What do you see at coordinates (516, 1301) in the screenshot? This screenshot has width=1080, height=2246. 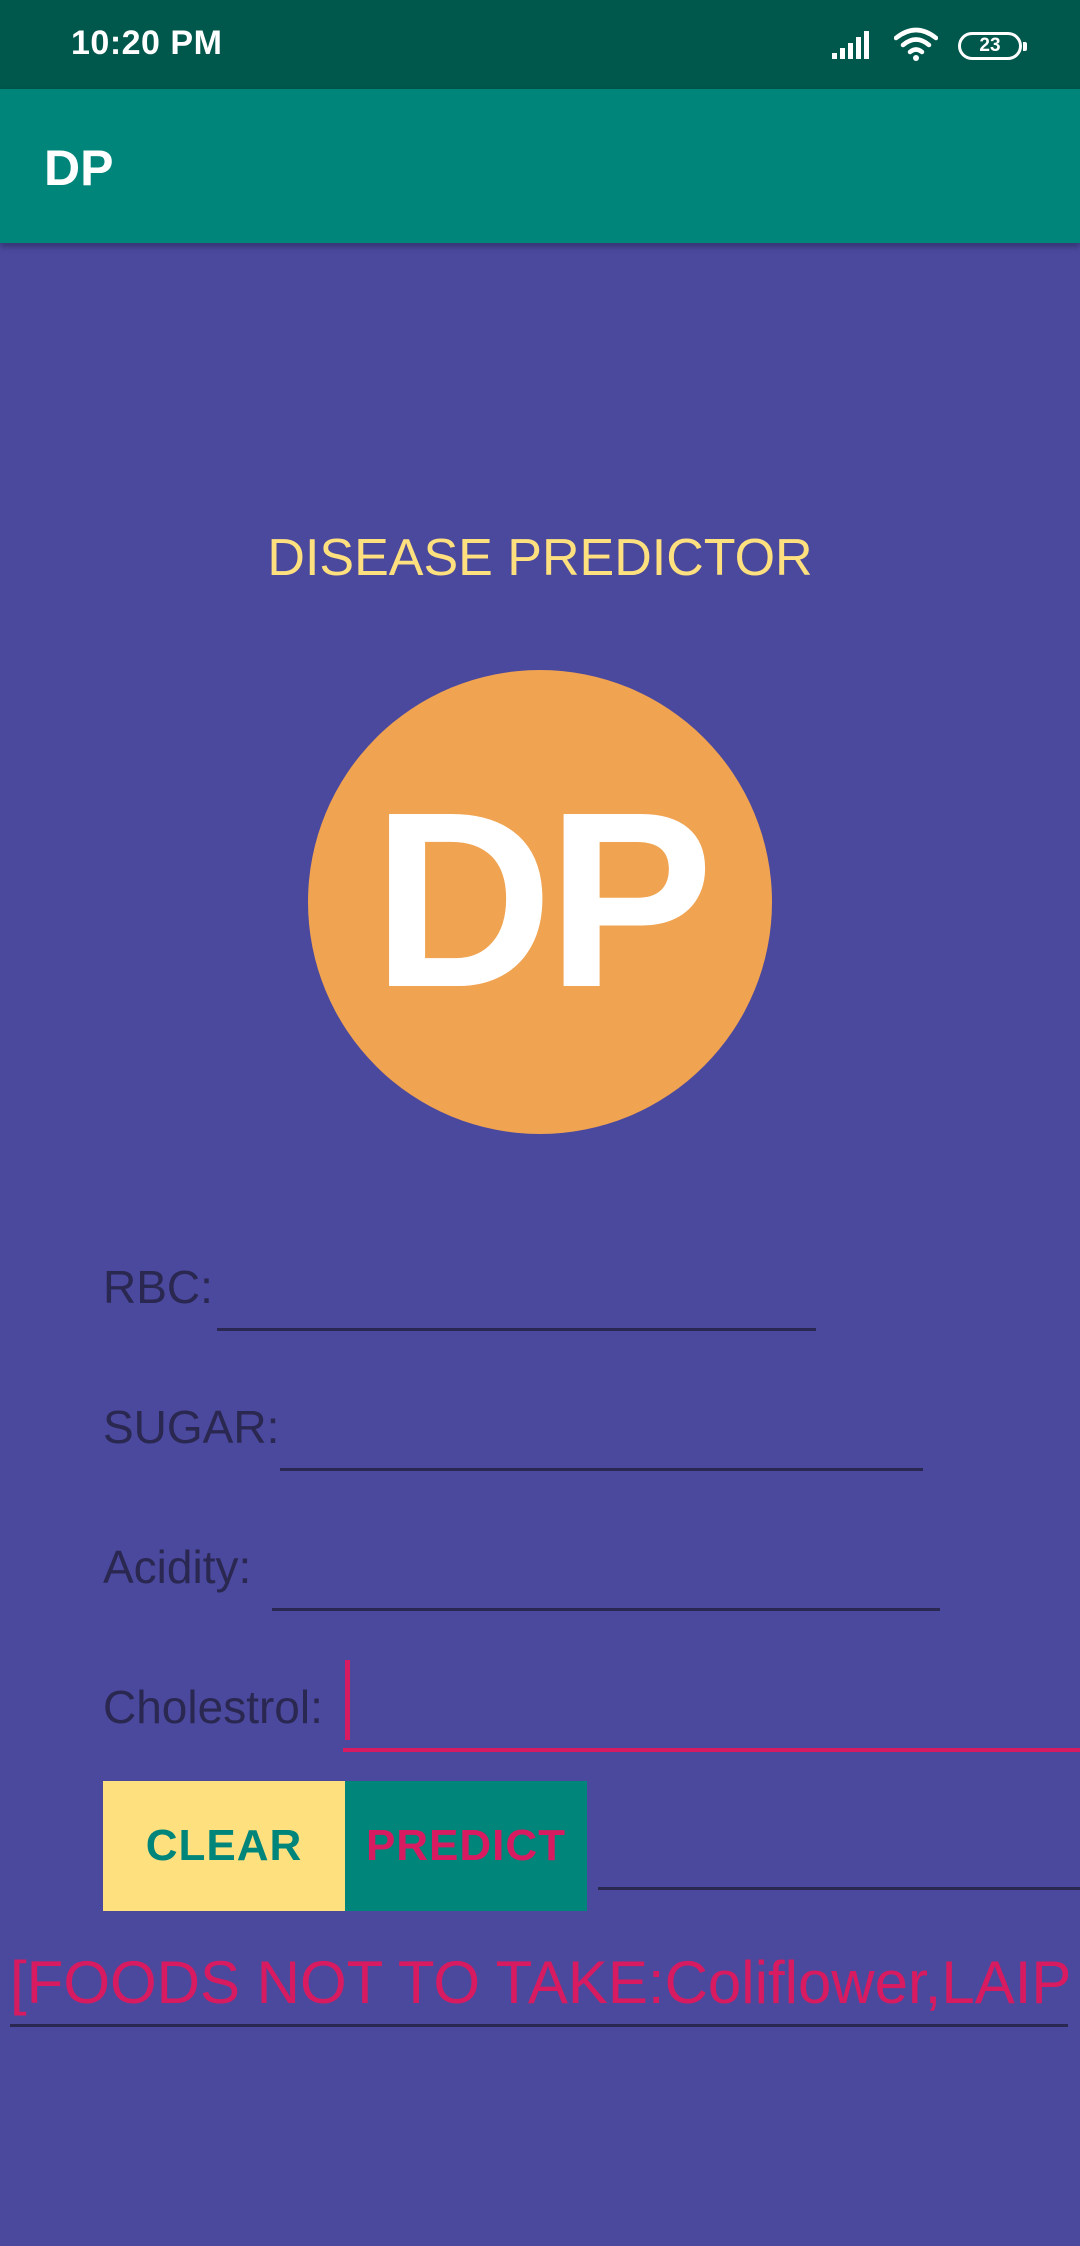 I see `rbc-input` at bounding box center [516, 1301].